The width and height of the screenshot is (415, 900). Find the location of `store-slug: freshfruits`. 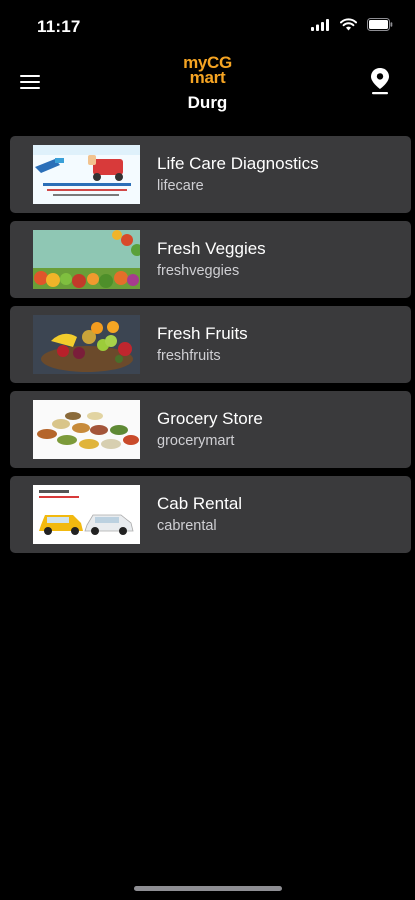

store-slug: freshfruits is located at coordinates (189, 356).